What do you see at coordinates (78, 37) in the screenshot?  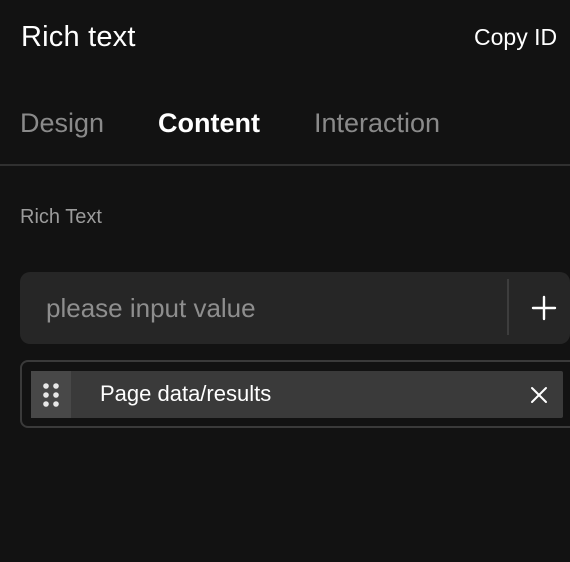 I see `component-title: Rich text` at bounding box center [78, 37].